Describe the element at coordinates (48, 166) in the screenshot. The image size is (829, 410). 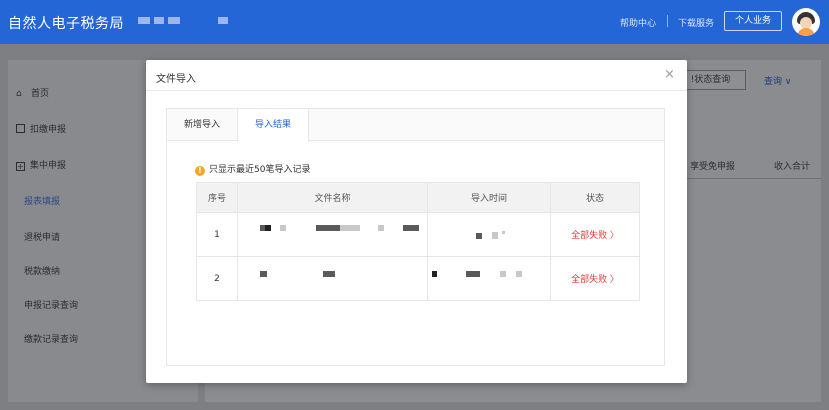
I see `sidebar-item-label: 集中申报` at that location.